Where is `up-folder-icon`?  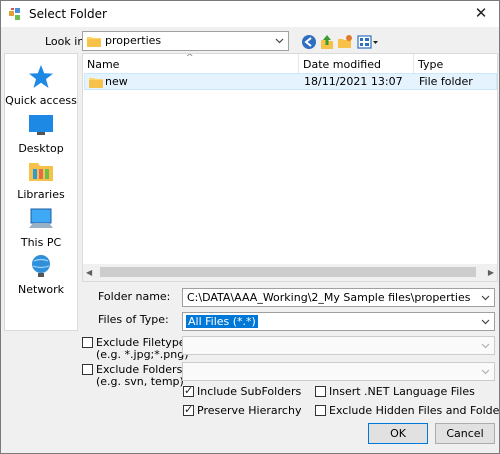
up-folder-icon is located at coordinates (327, 42).